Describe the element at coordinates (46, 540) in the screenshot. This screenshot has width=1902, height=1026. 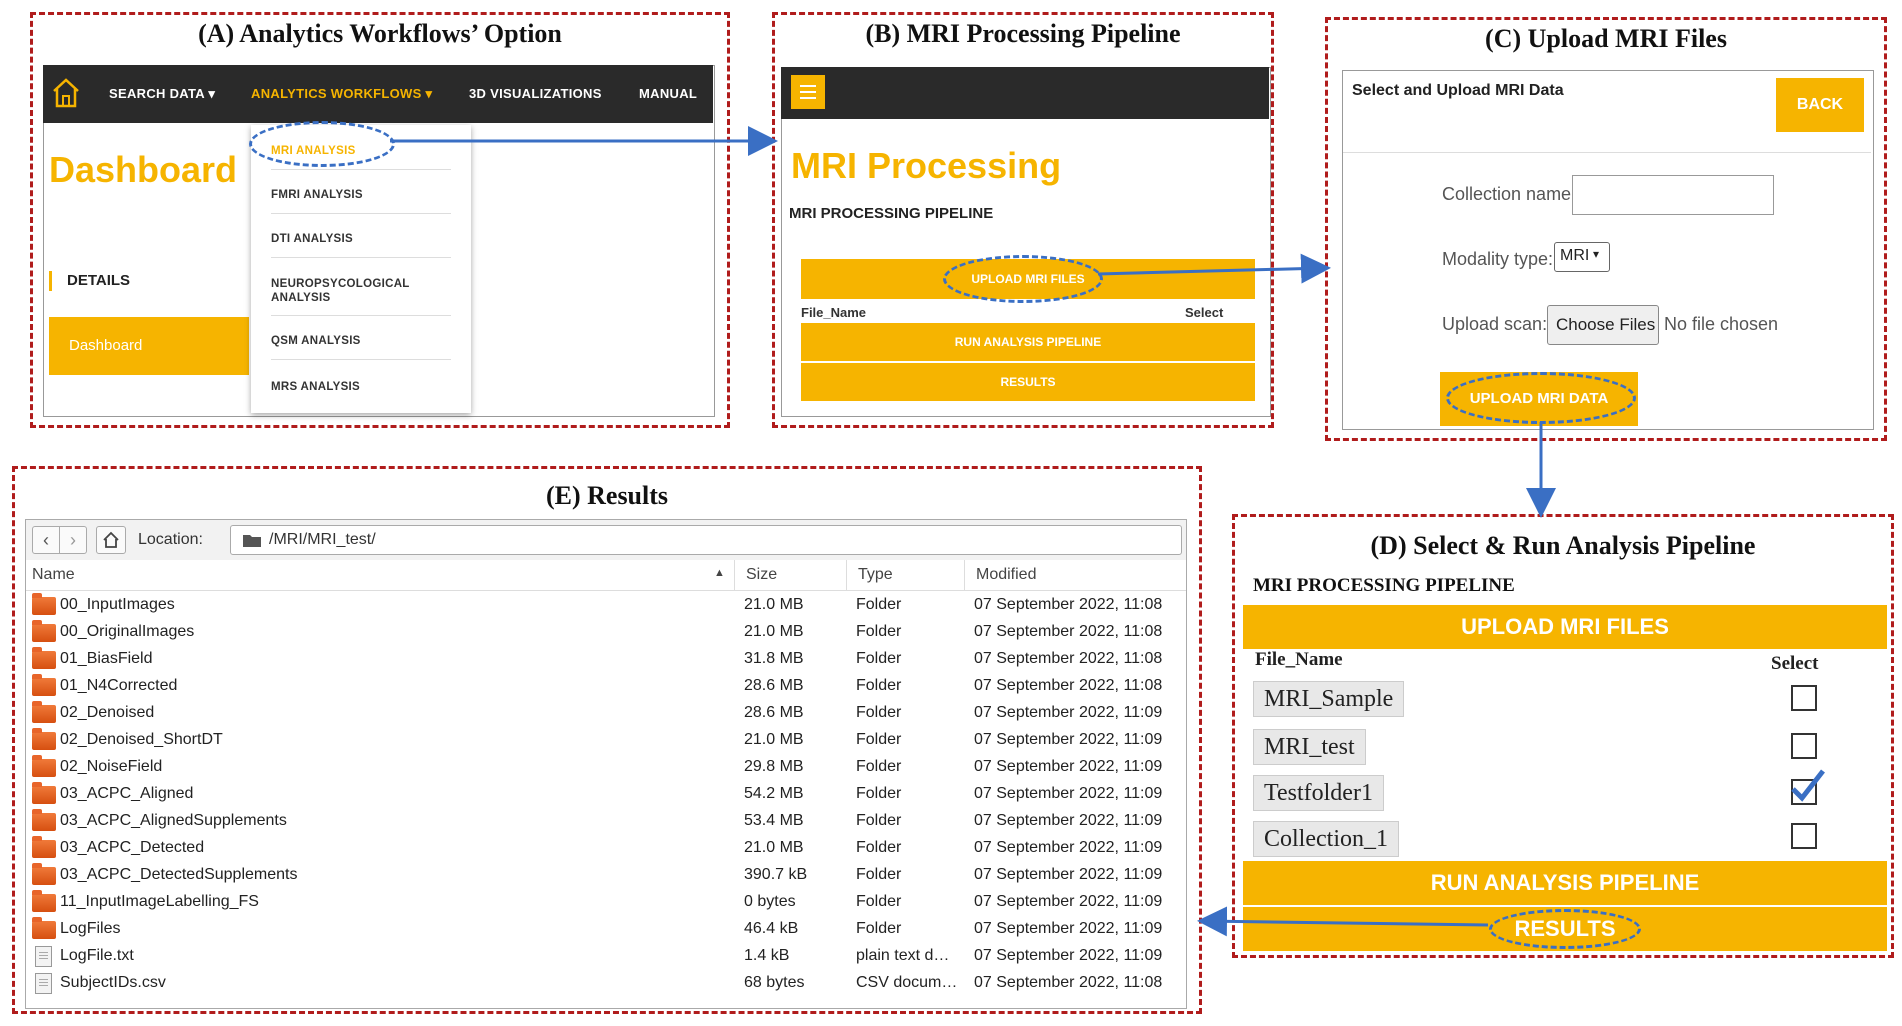
I see `back-nav-button: ‹` at that location.